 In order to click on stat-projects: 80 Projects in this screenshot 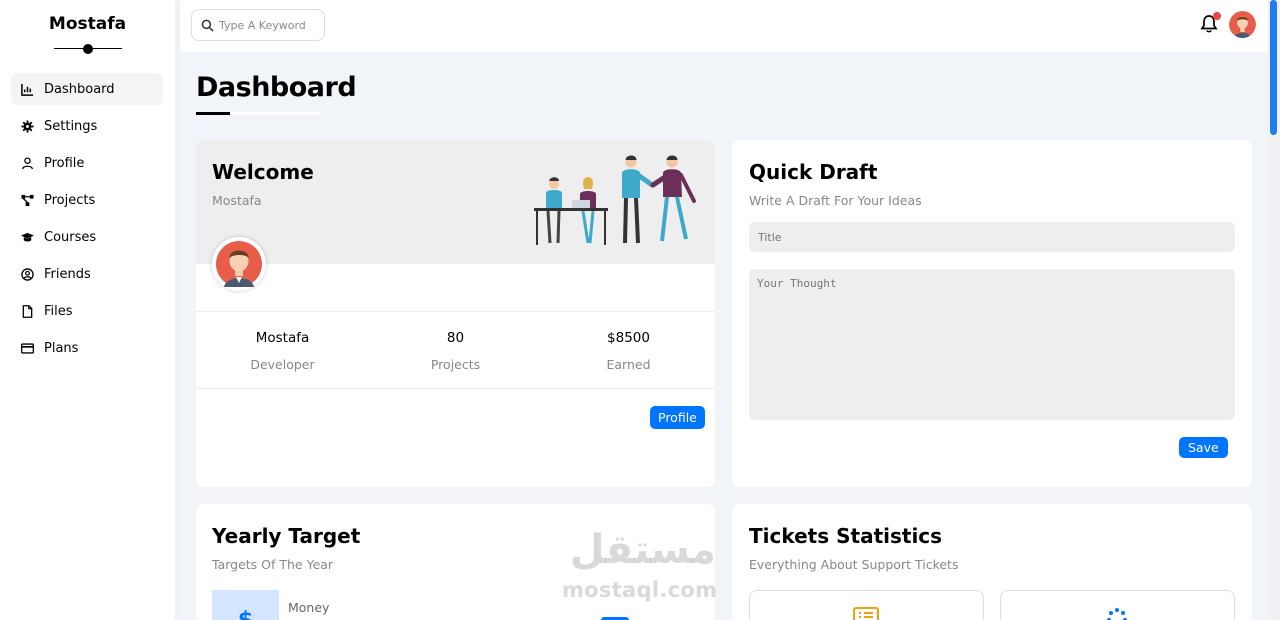, I will do `click(455, 350)`.